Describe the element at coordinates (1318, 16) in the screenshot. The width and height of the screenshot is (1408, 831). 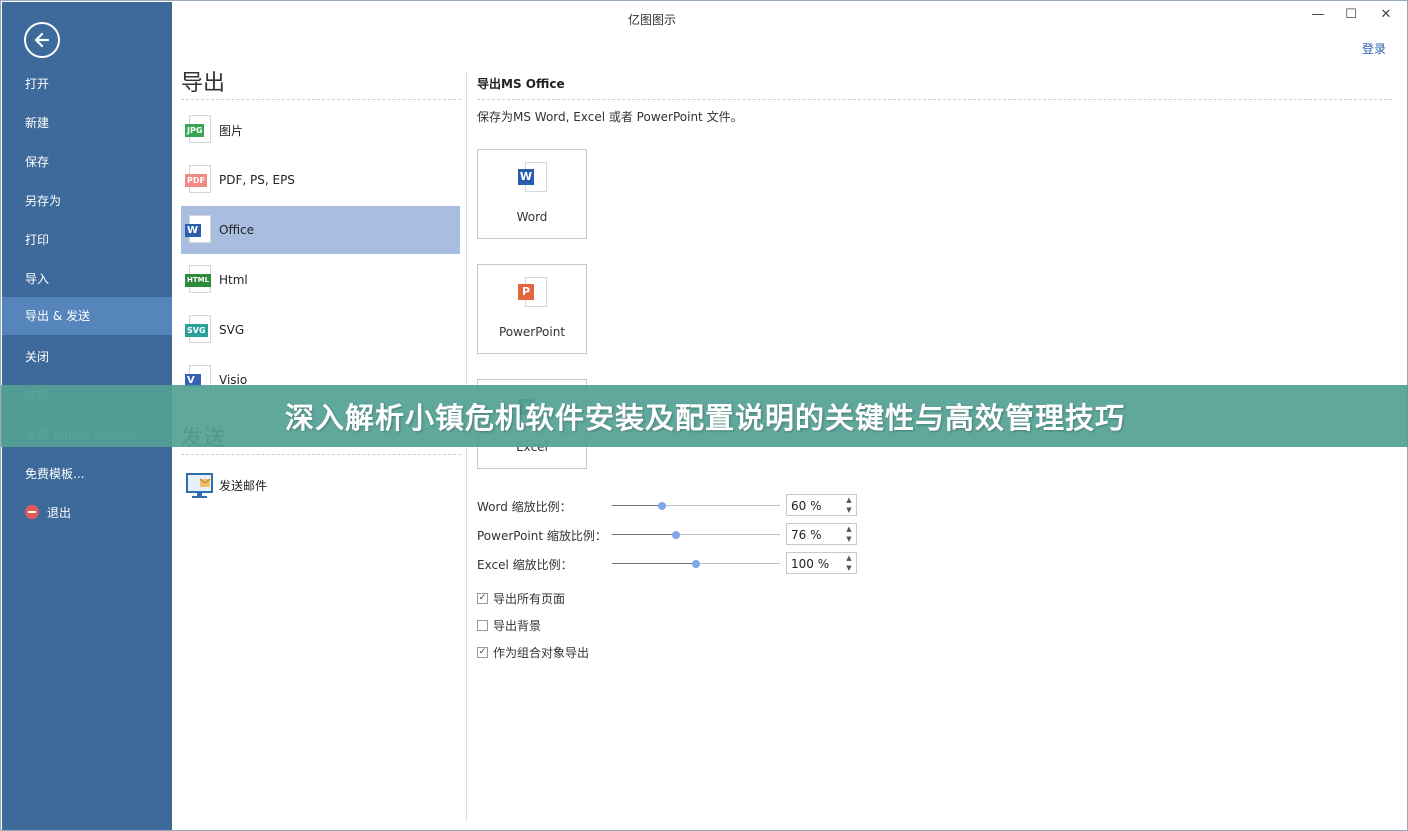
I see `minimize-button: —` at that location.